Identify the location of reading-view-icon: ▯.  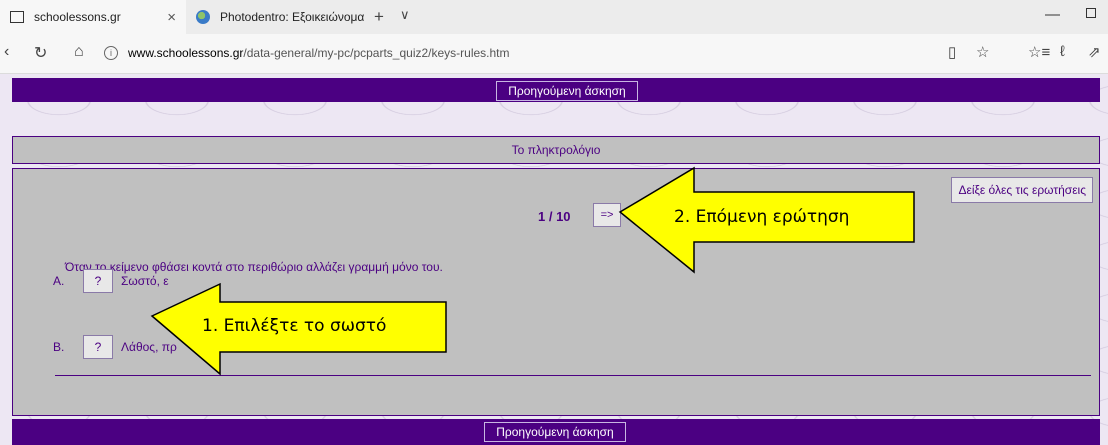
(952, 52).